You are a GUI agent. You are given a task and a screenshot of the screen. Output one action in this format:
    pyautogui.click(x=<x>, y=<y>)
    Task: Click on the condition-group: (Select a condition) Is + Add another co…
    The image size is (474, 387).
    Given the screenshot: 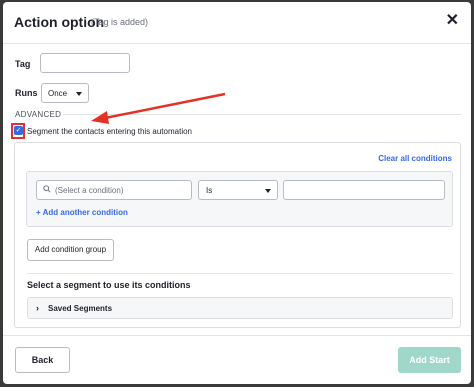 What is the action you would take?
    pyautogui.click(x=239, y=199)
    